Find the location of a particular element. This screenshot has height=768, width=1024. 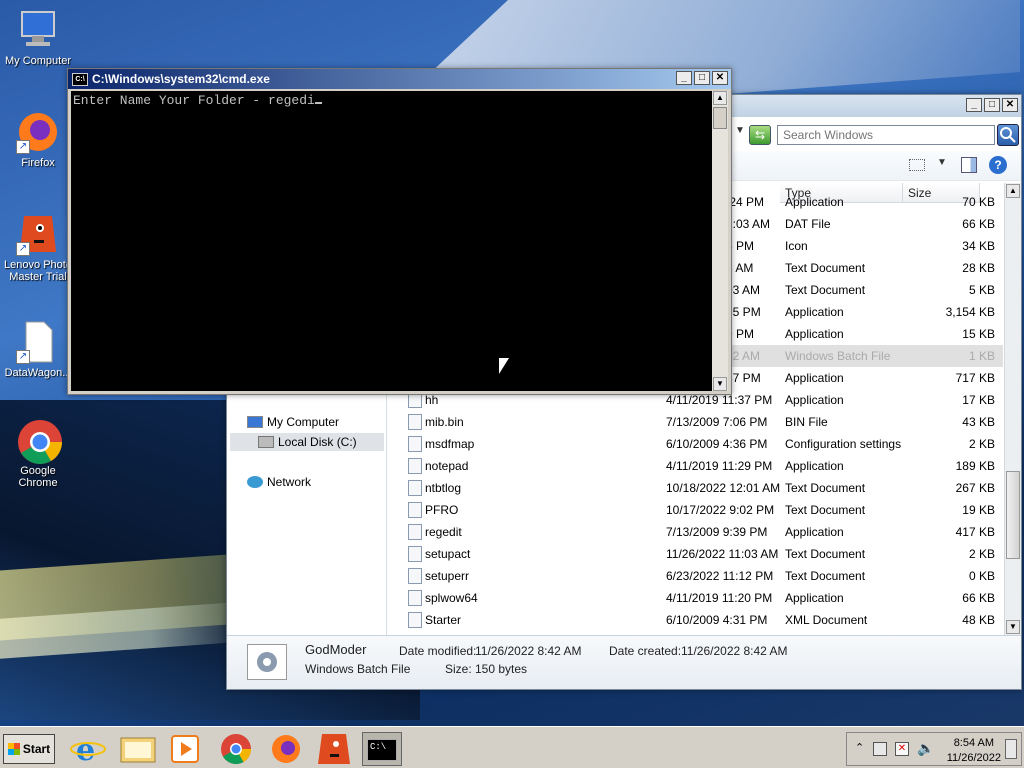

taskbar-lenovo-photo-master is located at coordinates (334, 749).